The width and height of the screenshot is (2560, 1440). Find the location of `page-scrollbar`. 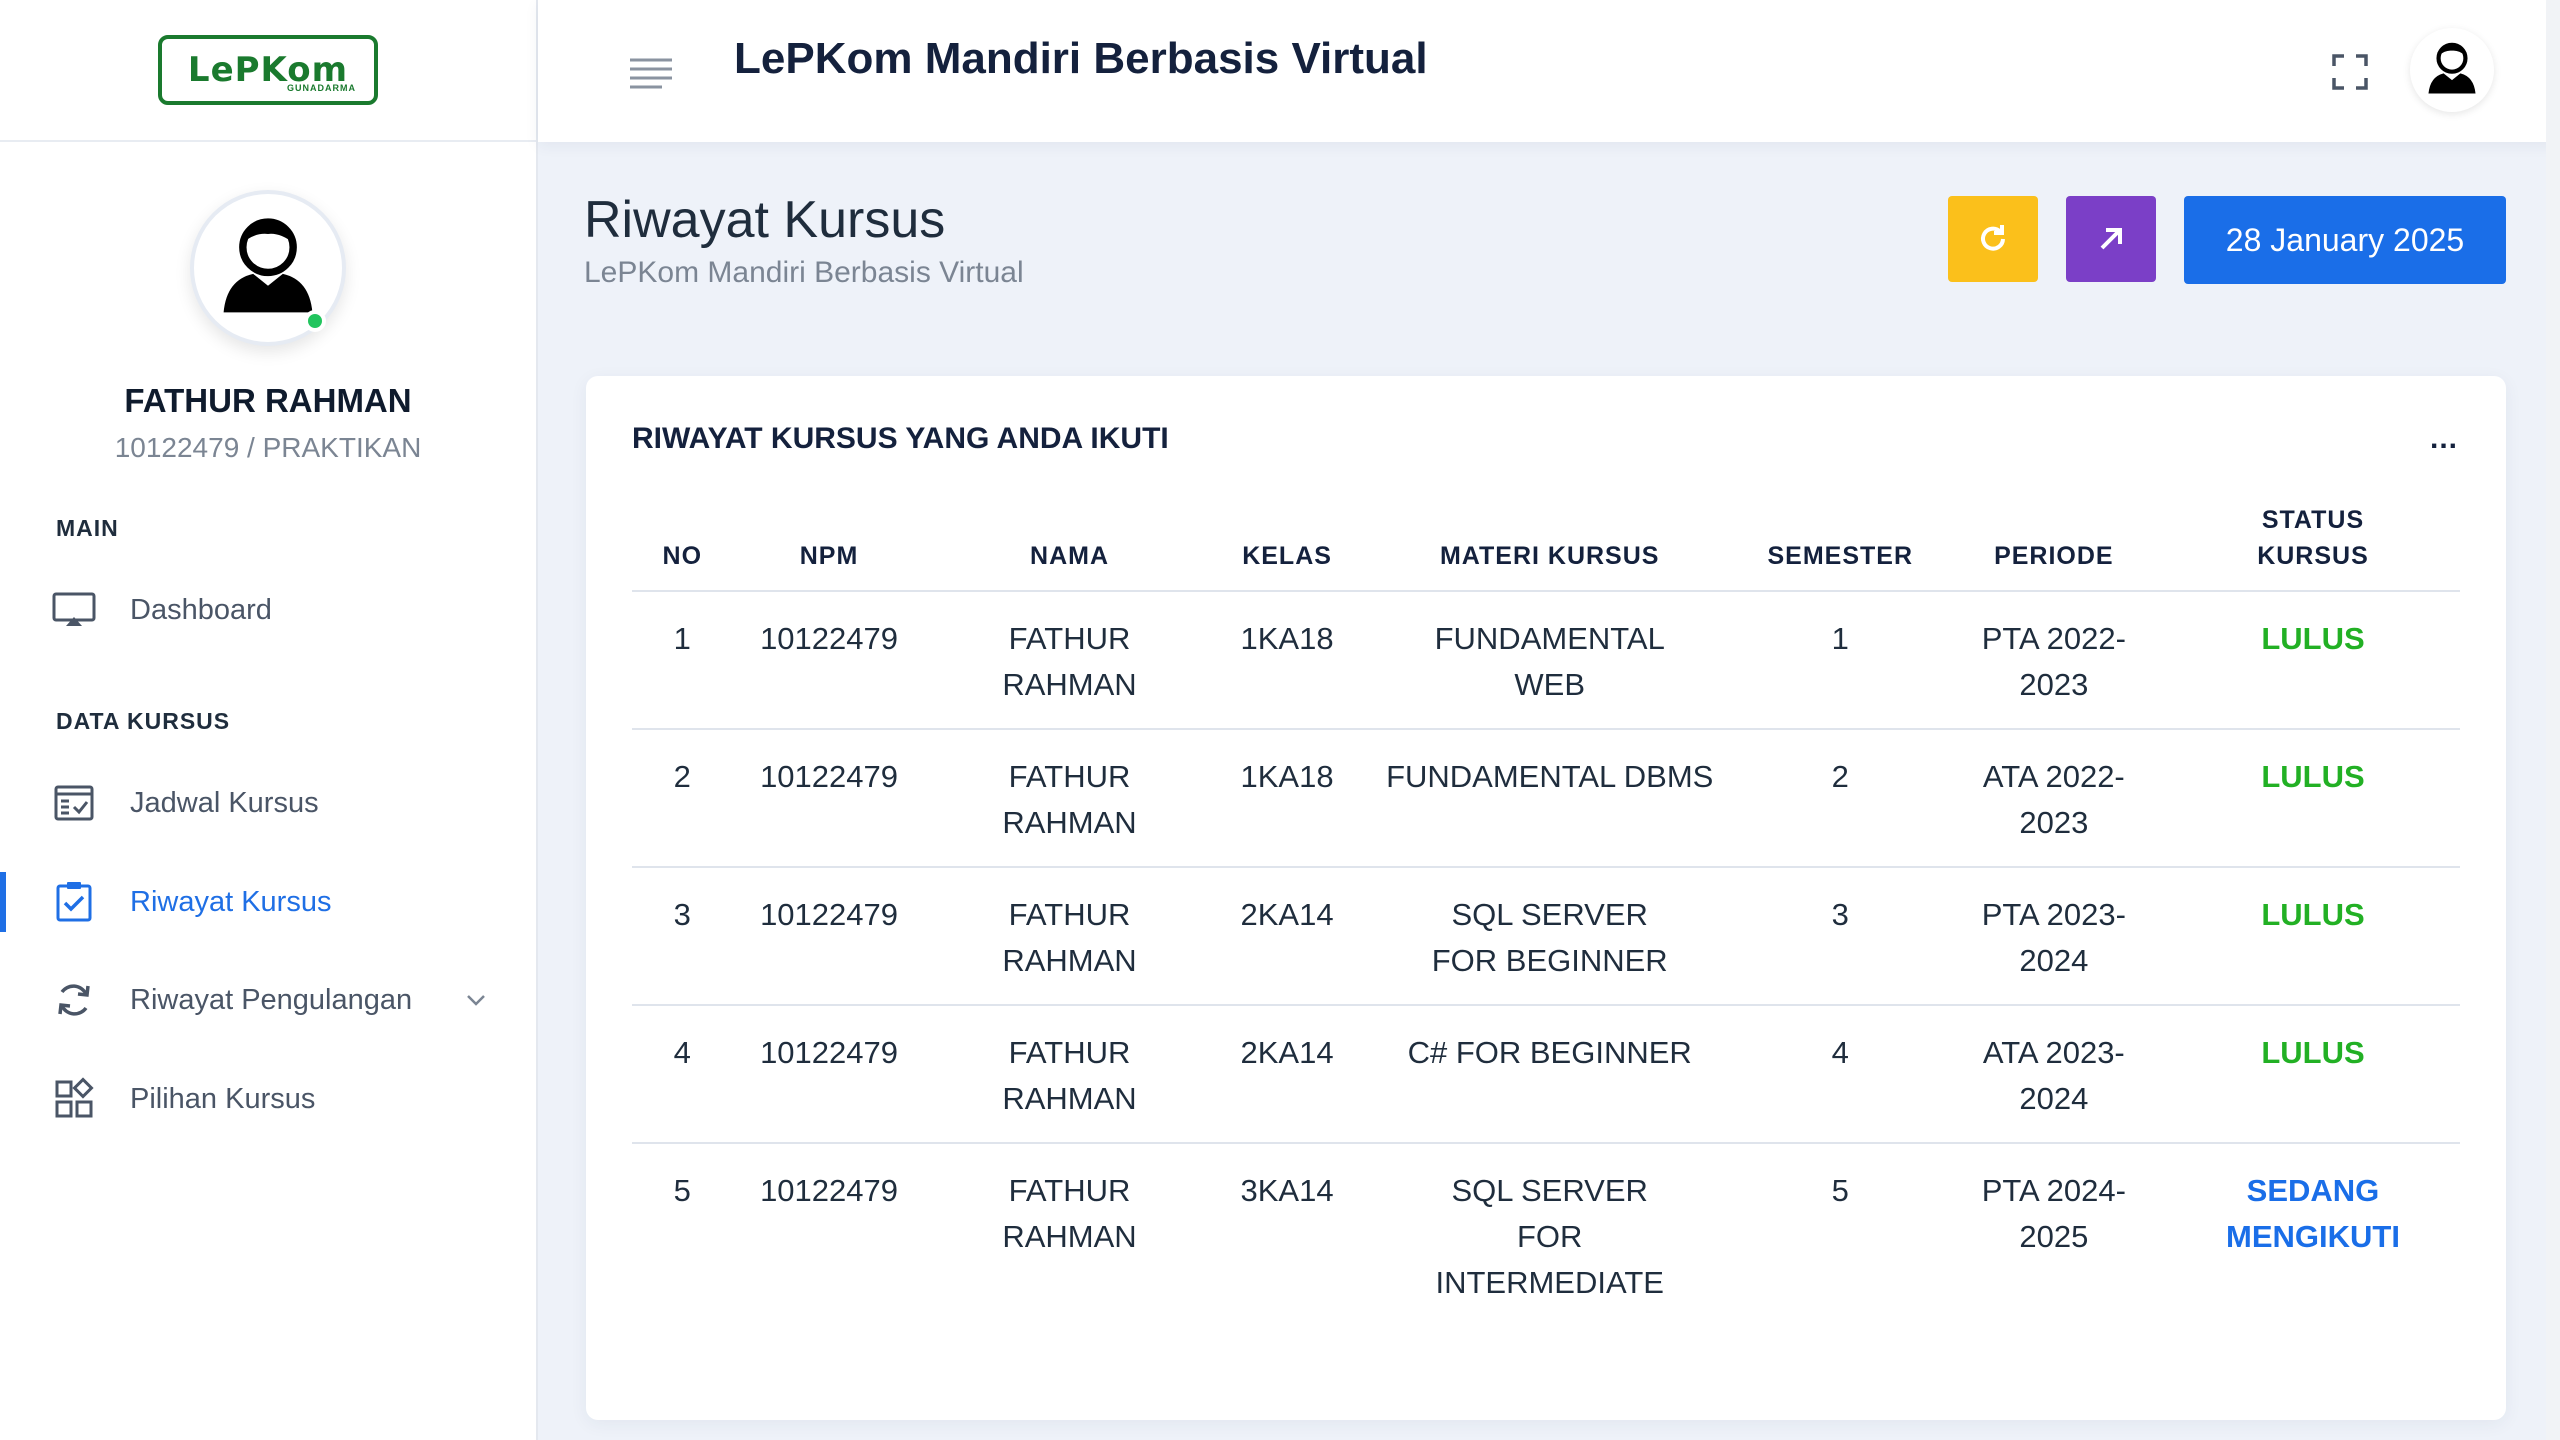

page-scrollbar is located at coordinates (2553, 720).